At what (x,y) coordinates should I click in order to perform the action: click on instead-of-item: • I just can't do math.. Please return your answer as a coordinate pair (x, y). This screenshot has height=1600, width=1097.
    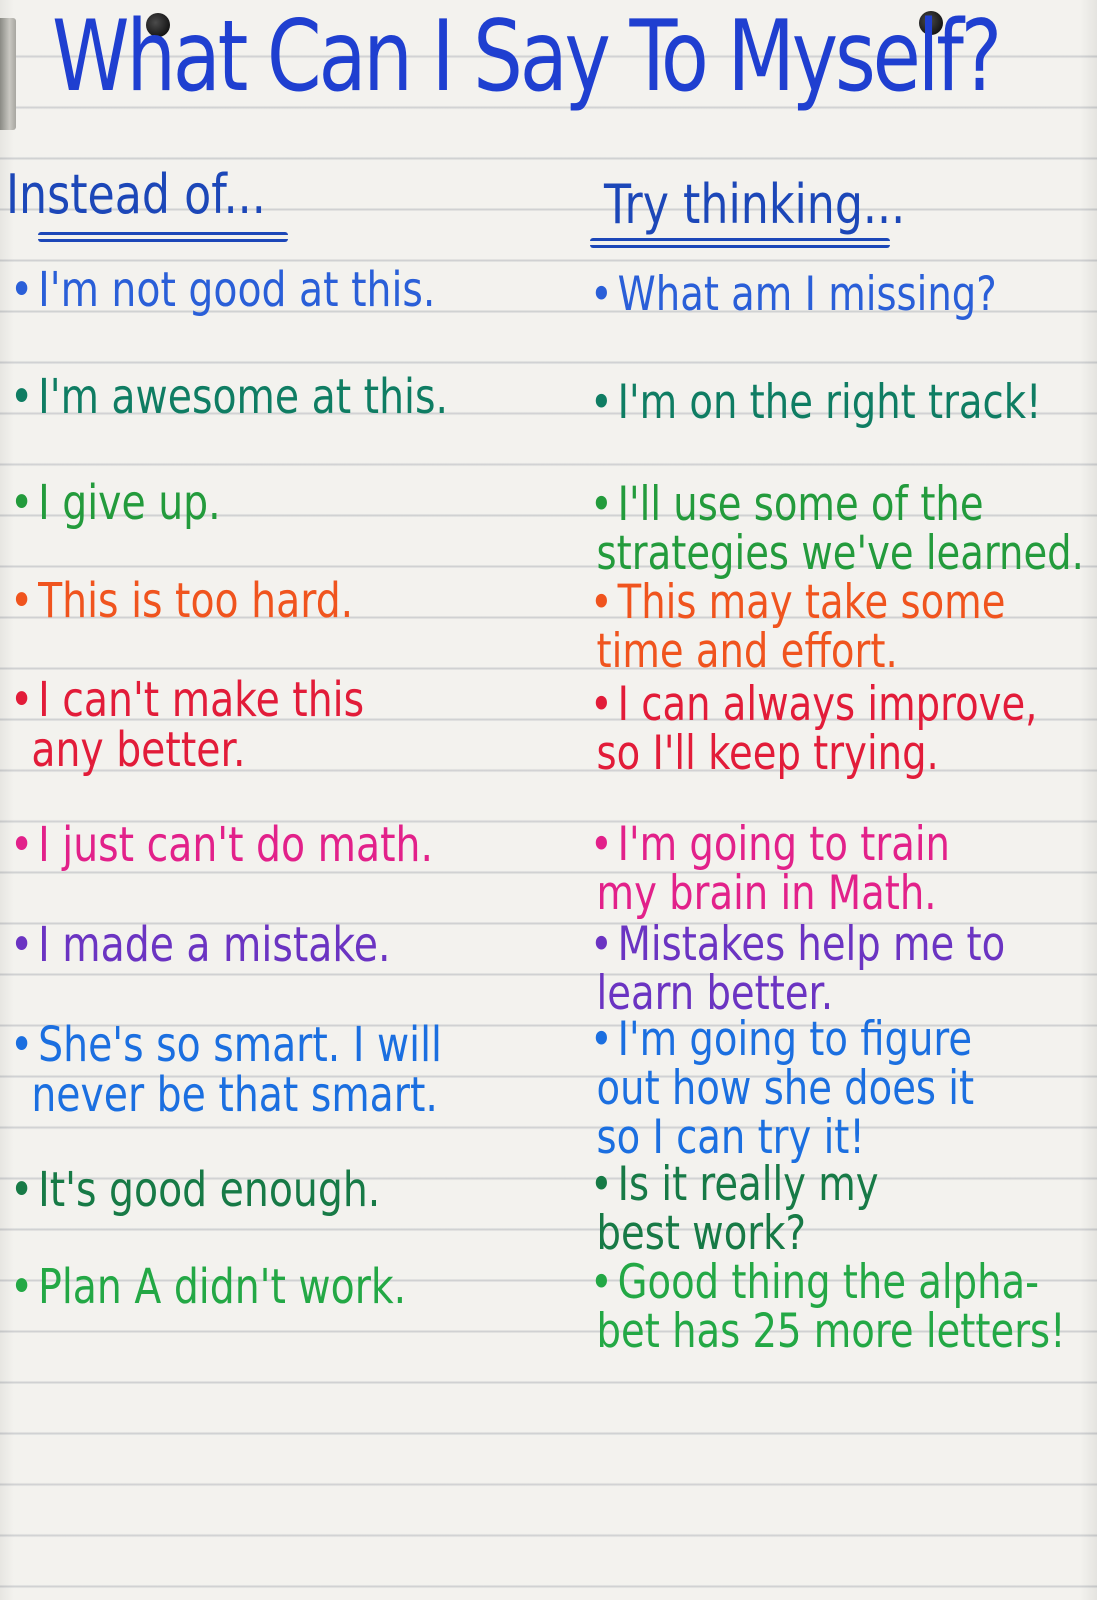
    Looking at the image, I should click on (221, 845).